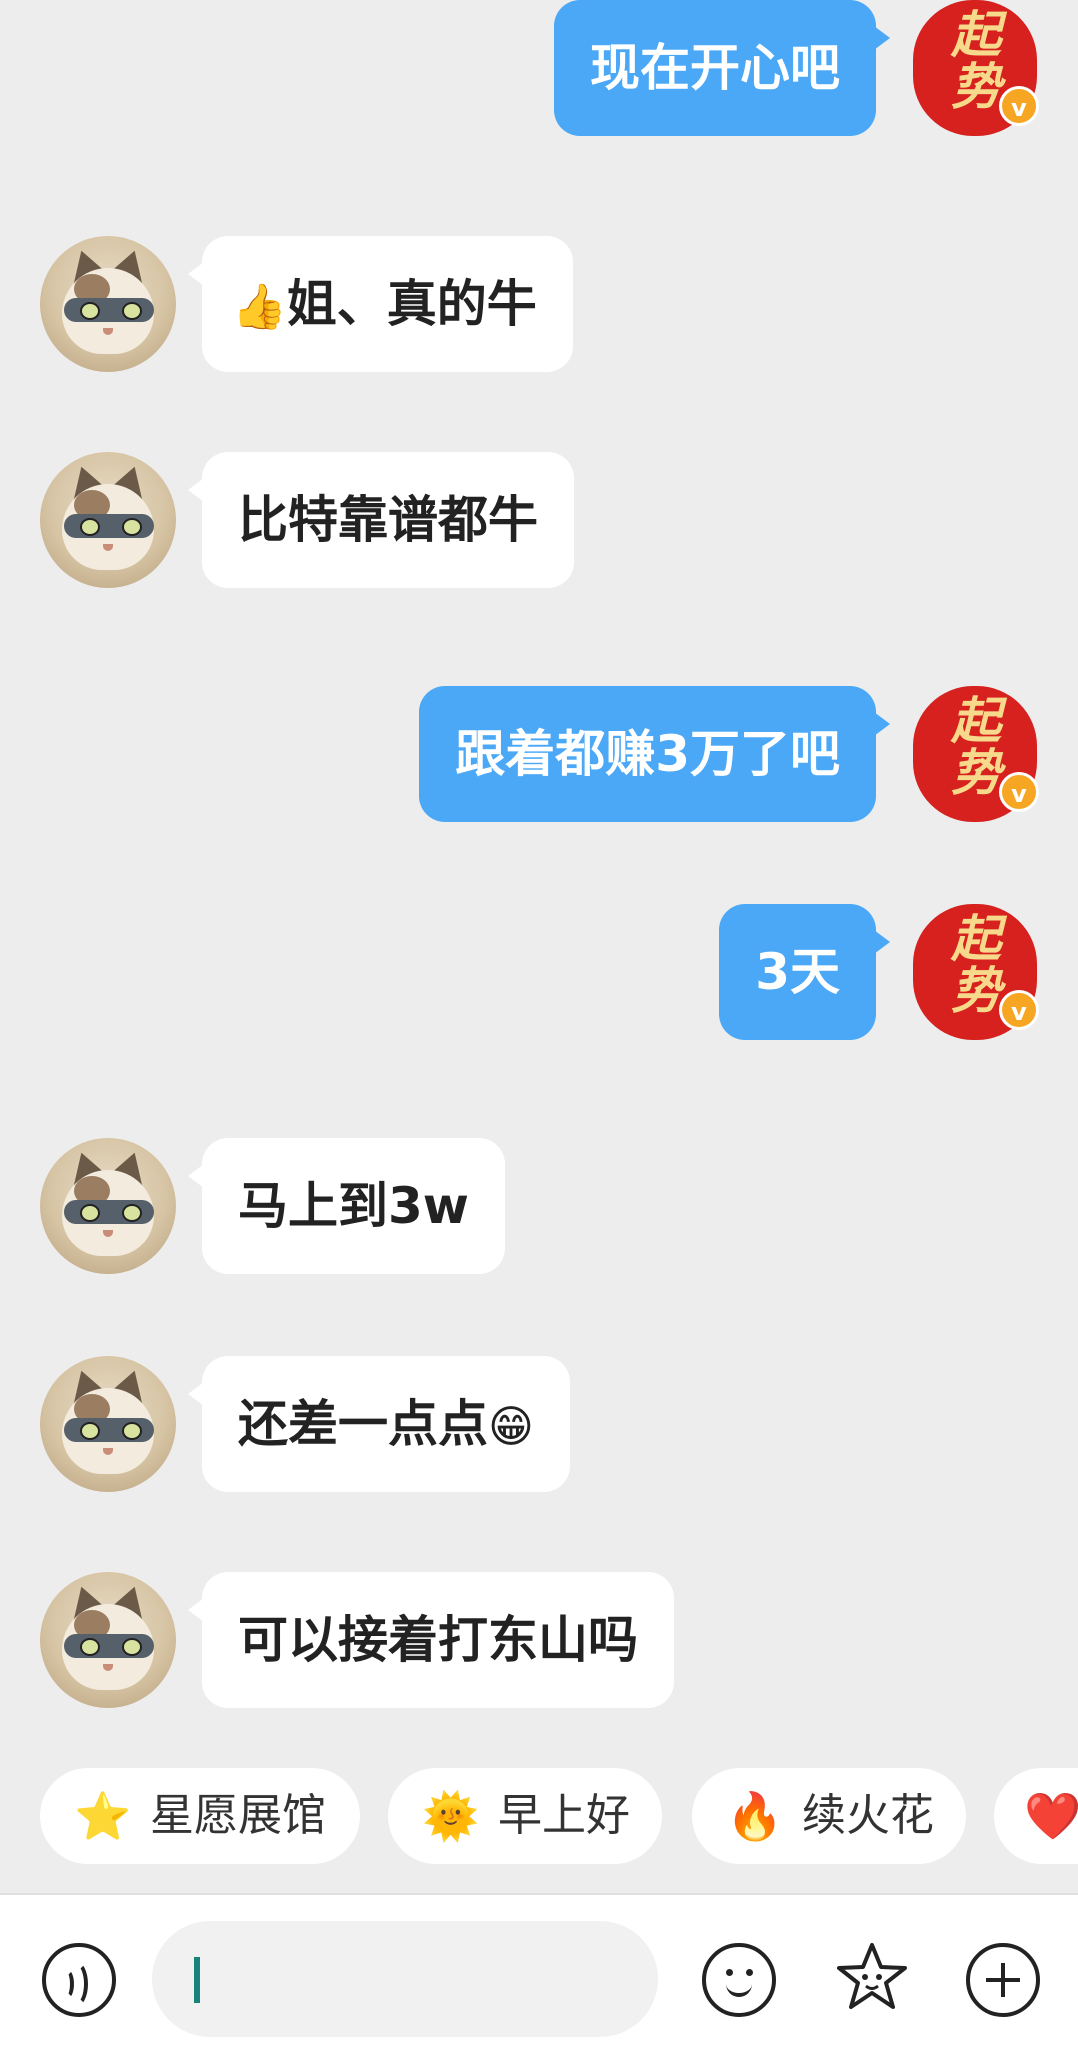  I want to click on message-row: 还差一点点😁, so click(539, 1424).